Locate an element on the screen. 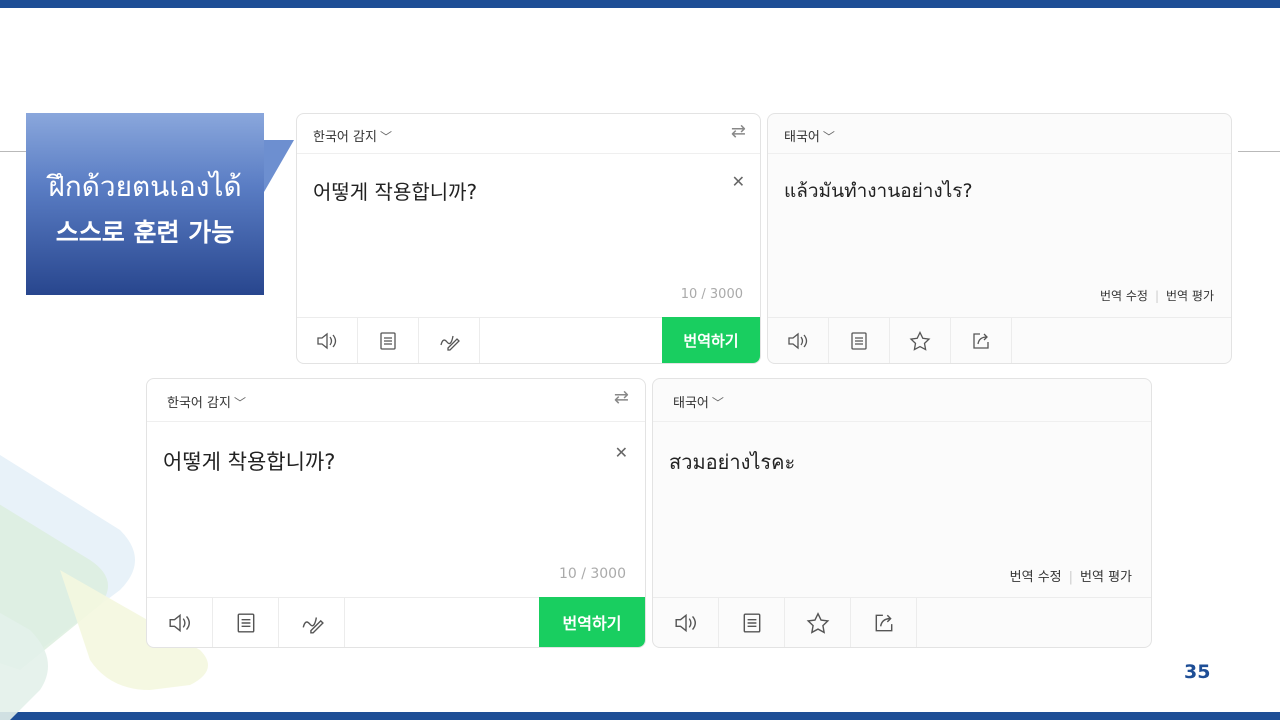  bottom-source-panel: 한국어 감지 ﹀ ⇄ 어떻게 착용합니까? ✕ 10 / 3000 번역하기 is located at coordinates (396, 513).